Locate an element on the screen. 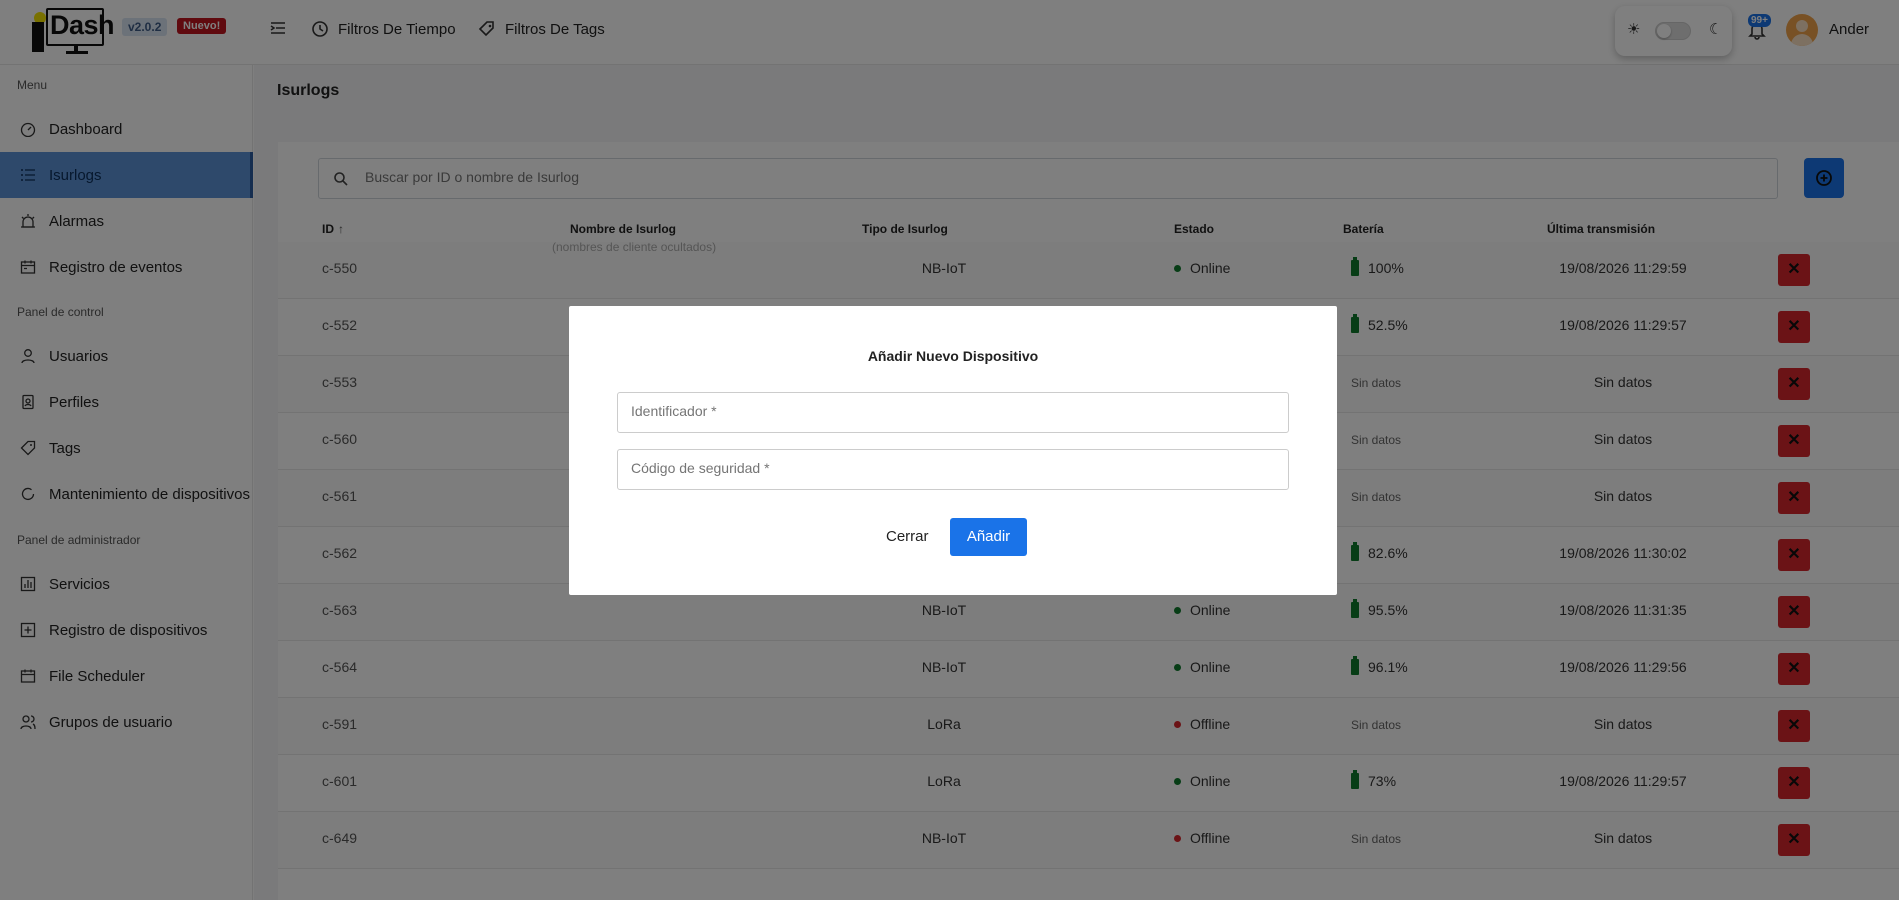 The width and height of the screenshot is (1899, 900). close-button: Cerrar is located at coordinates (907, 536).